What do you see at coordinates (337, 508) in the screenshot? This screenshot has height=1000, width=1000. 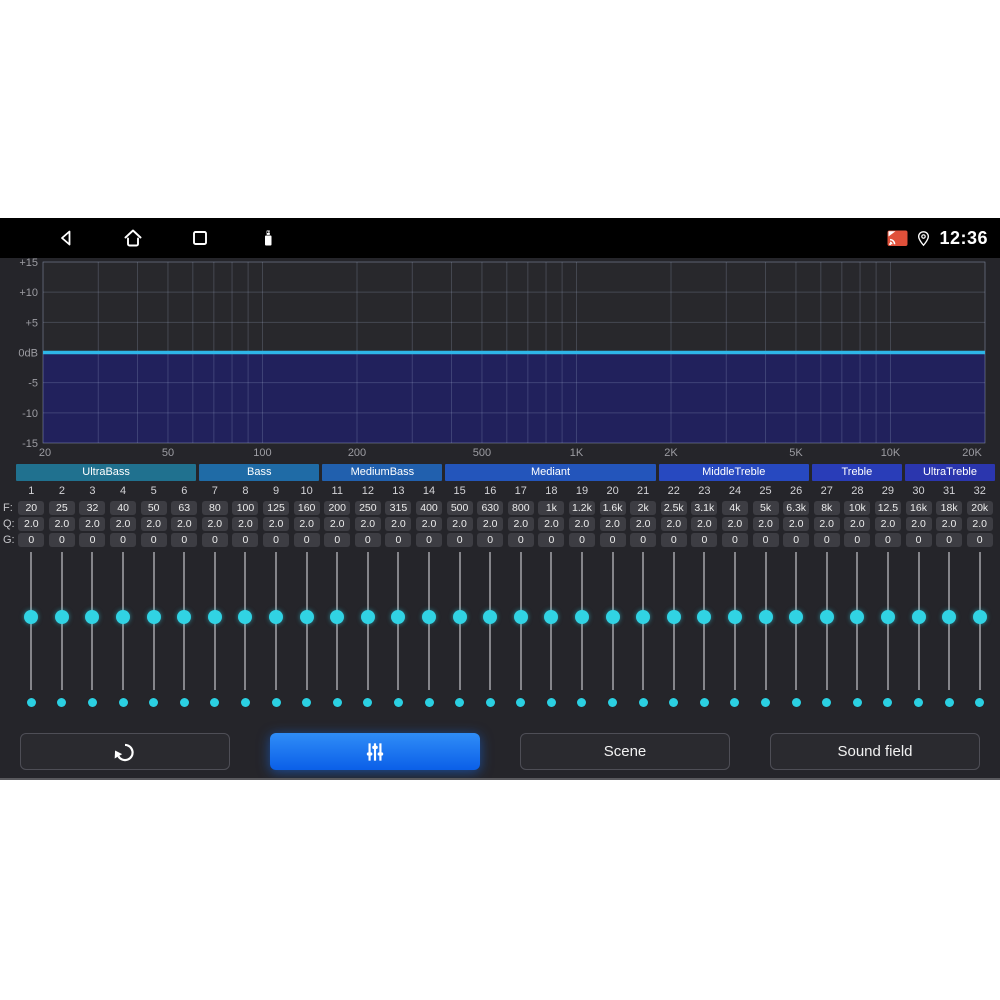 I see `frequency-value-chip: 200` at bounding box center [337, 508].